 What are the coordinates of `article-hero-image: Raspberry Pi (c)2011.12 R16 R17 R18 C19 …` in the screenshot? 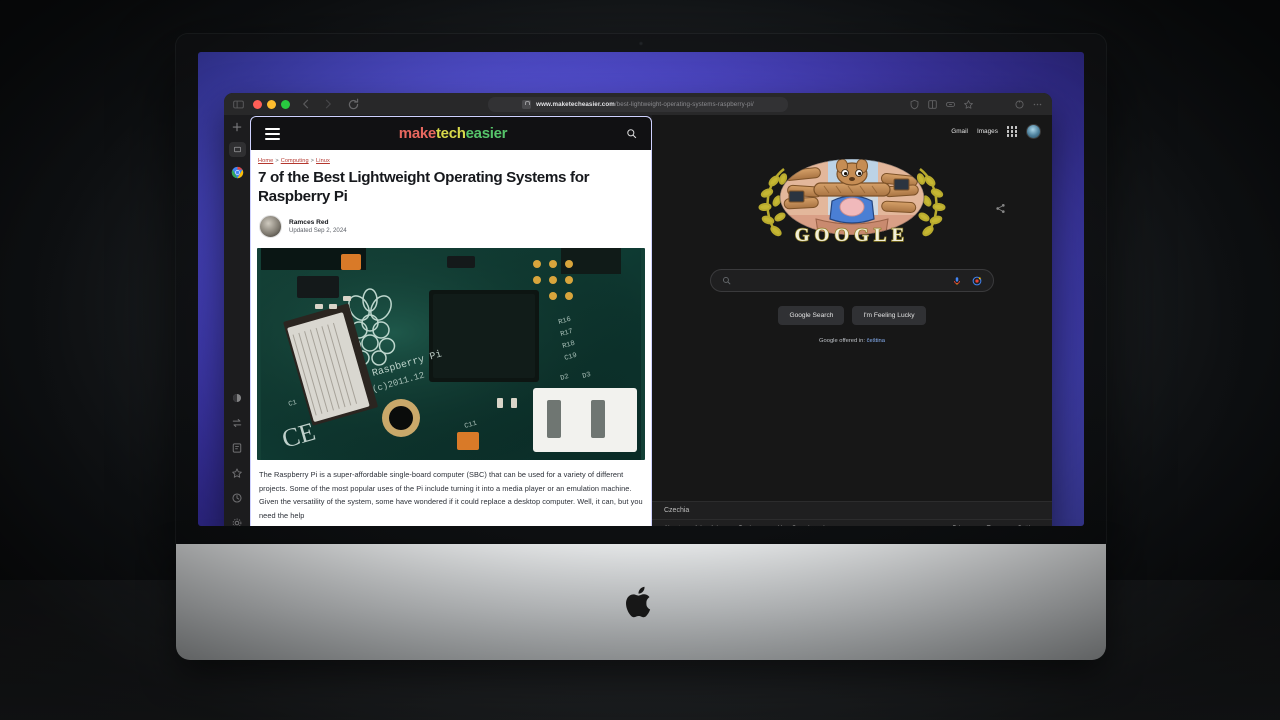 It's located at (451, 354).